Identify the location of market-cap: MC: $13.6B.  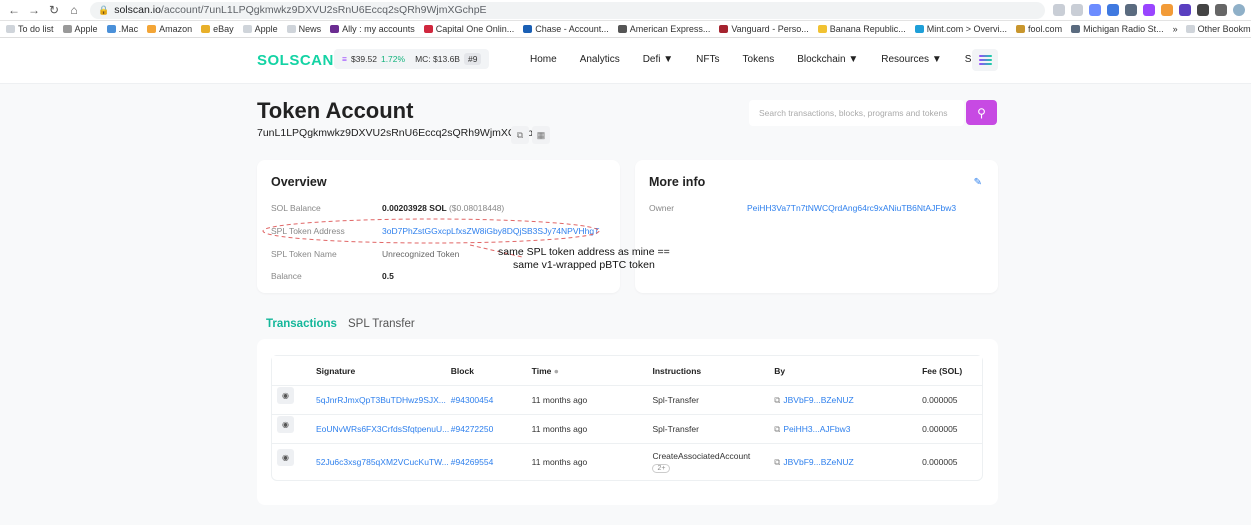
(437, 59).